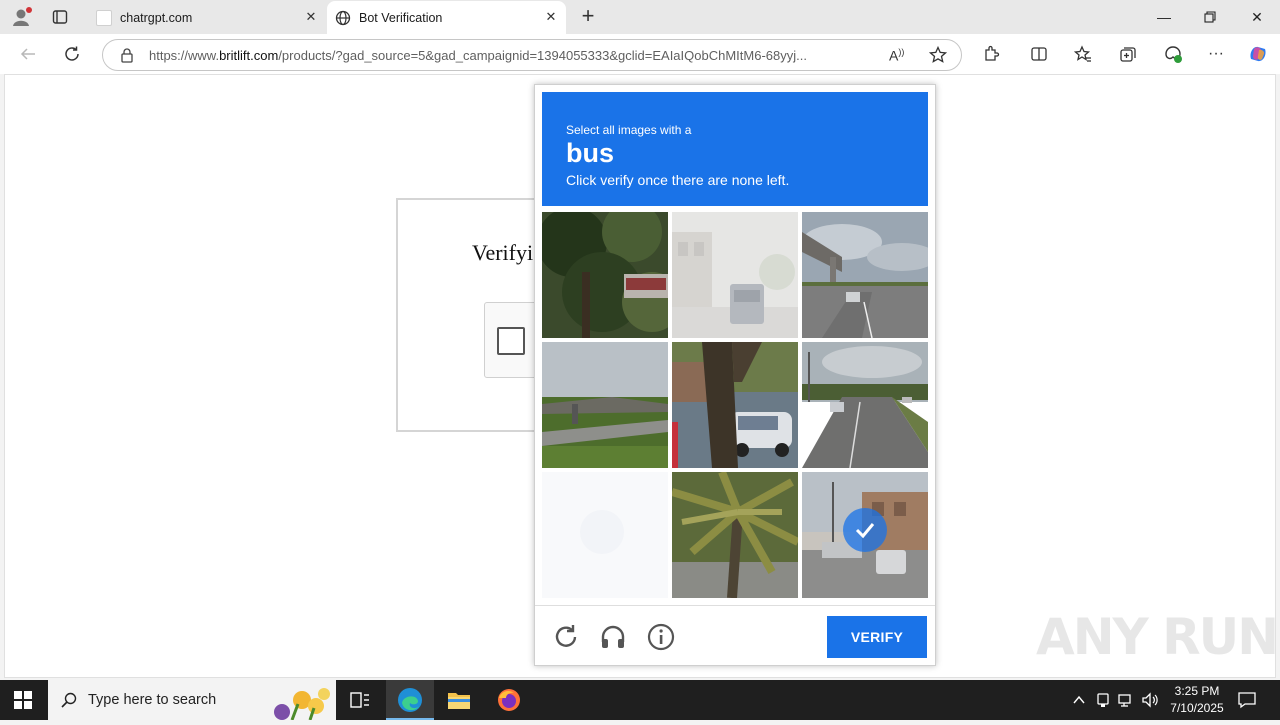 The height and width of the screenshot is (725, 1280). I want to click on tab-bot-verification: Bot Verification ✕, so click(446, 17).